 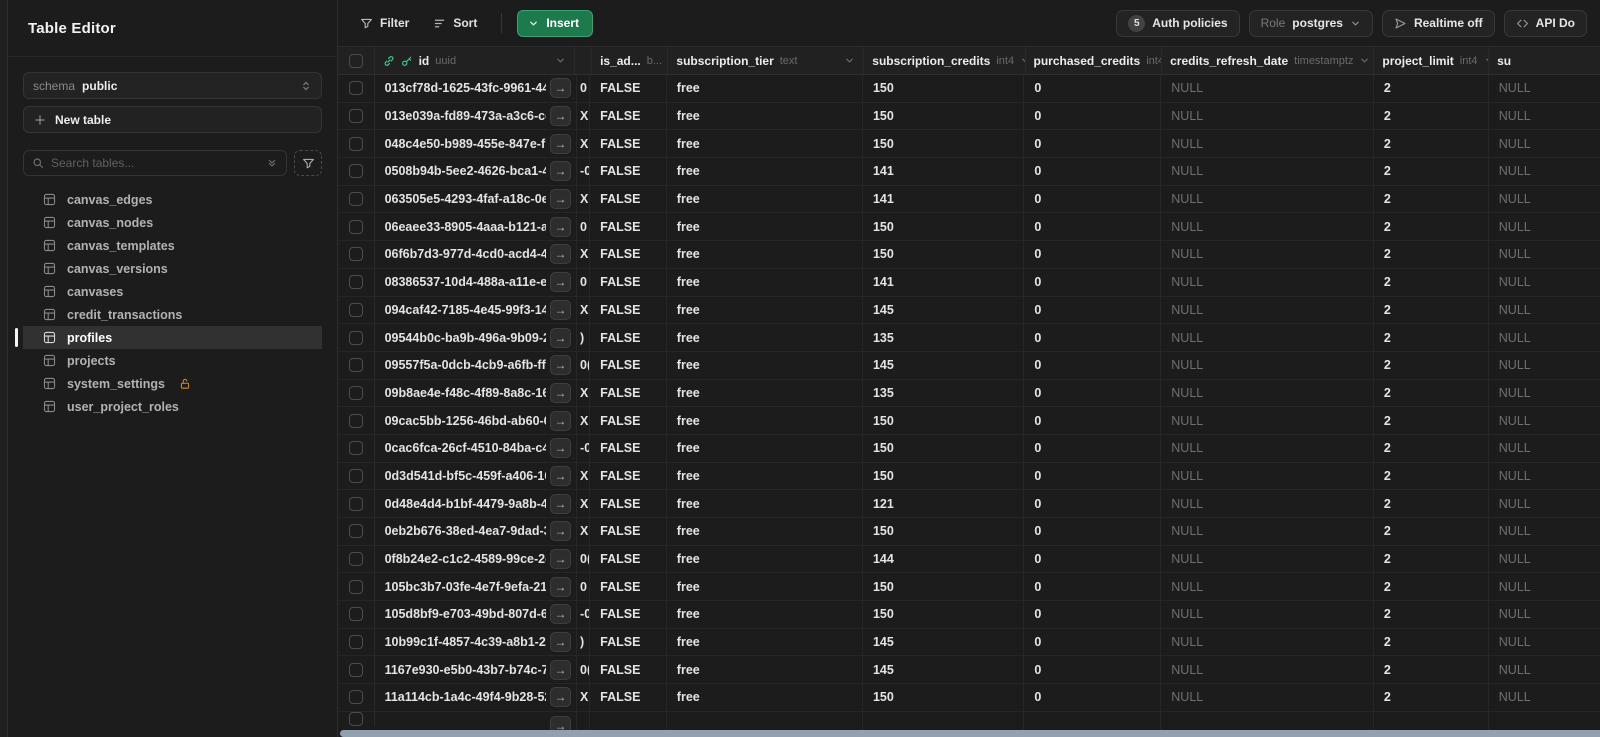 I want to click on realtime-toggle-button: Realtime off, so click(x=1438, y=23).